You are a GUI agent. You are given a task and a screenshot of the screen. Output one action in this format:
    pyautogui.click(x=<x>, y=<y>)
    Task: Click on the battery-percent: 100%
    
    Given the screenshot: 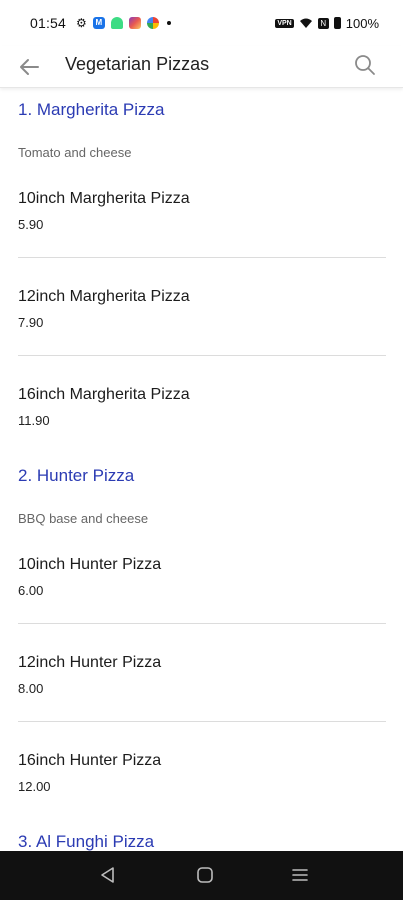 What is the action you would take?
    pyautogui.click(x=362, y=23)
    